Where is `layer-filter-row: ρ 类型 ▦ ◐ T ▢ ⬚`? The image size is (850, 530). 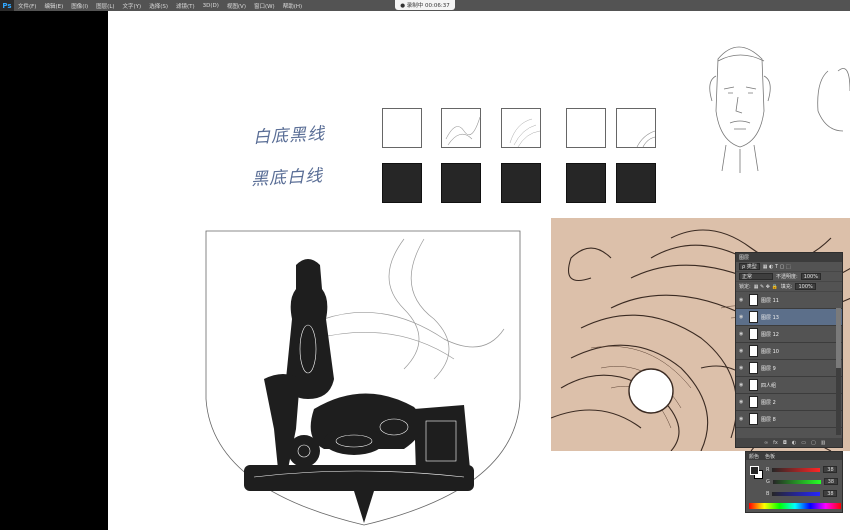
layer-filter-row: ρ 类型 ▦ ◐ T ▢ ⬚ is located at coordinates (789, 267).